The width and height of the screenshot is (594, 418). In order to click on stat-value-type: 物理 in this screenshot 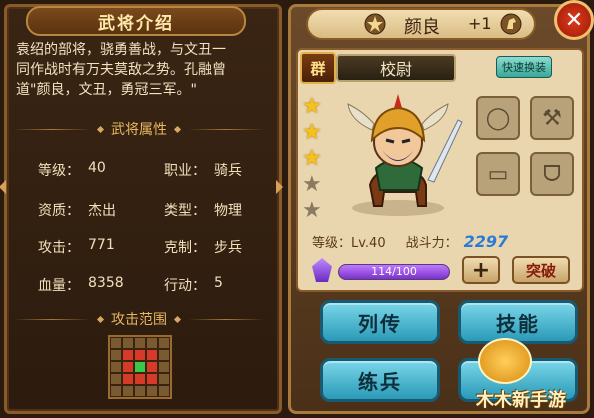, I will do `click(228, 211)`.